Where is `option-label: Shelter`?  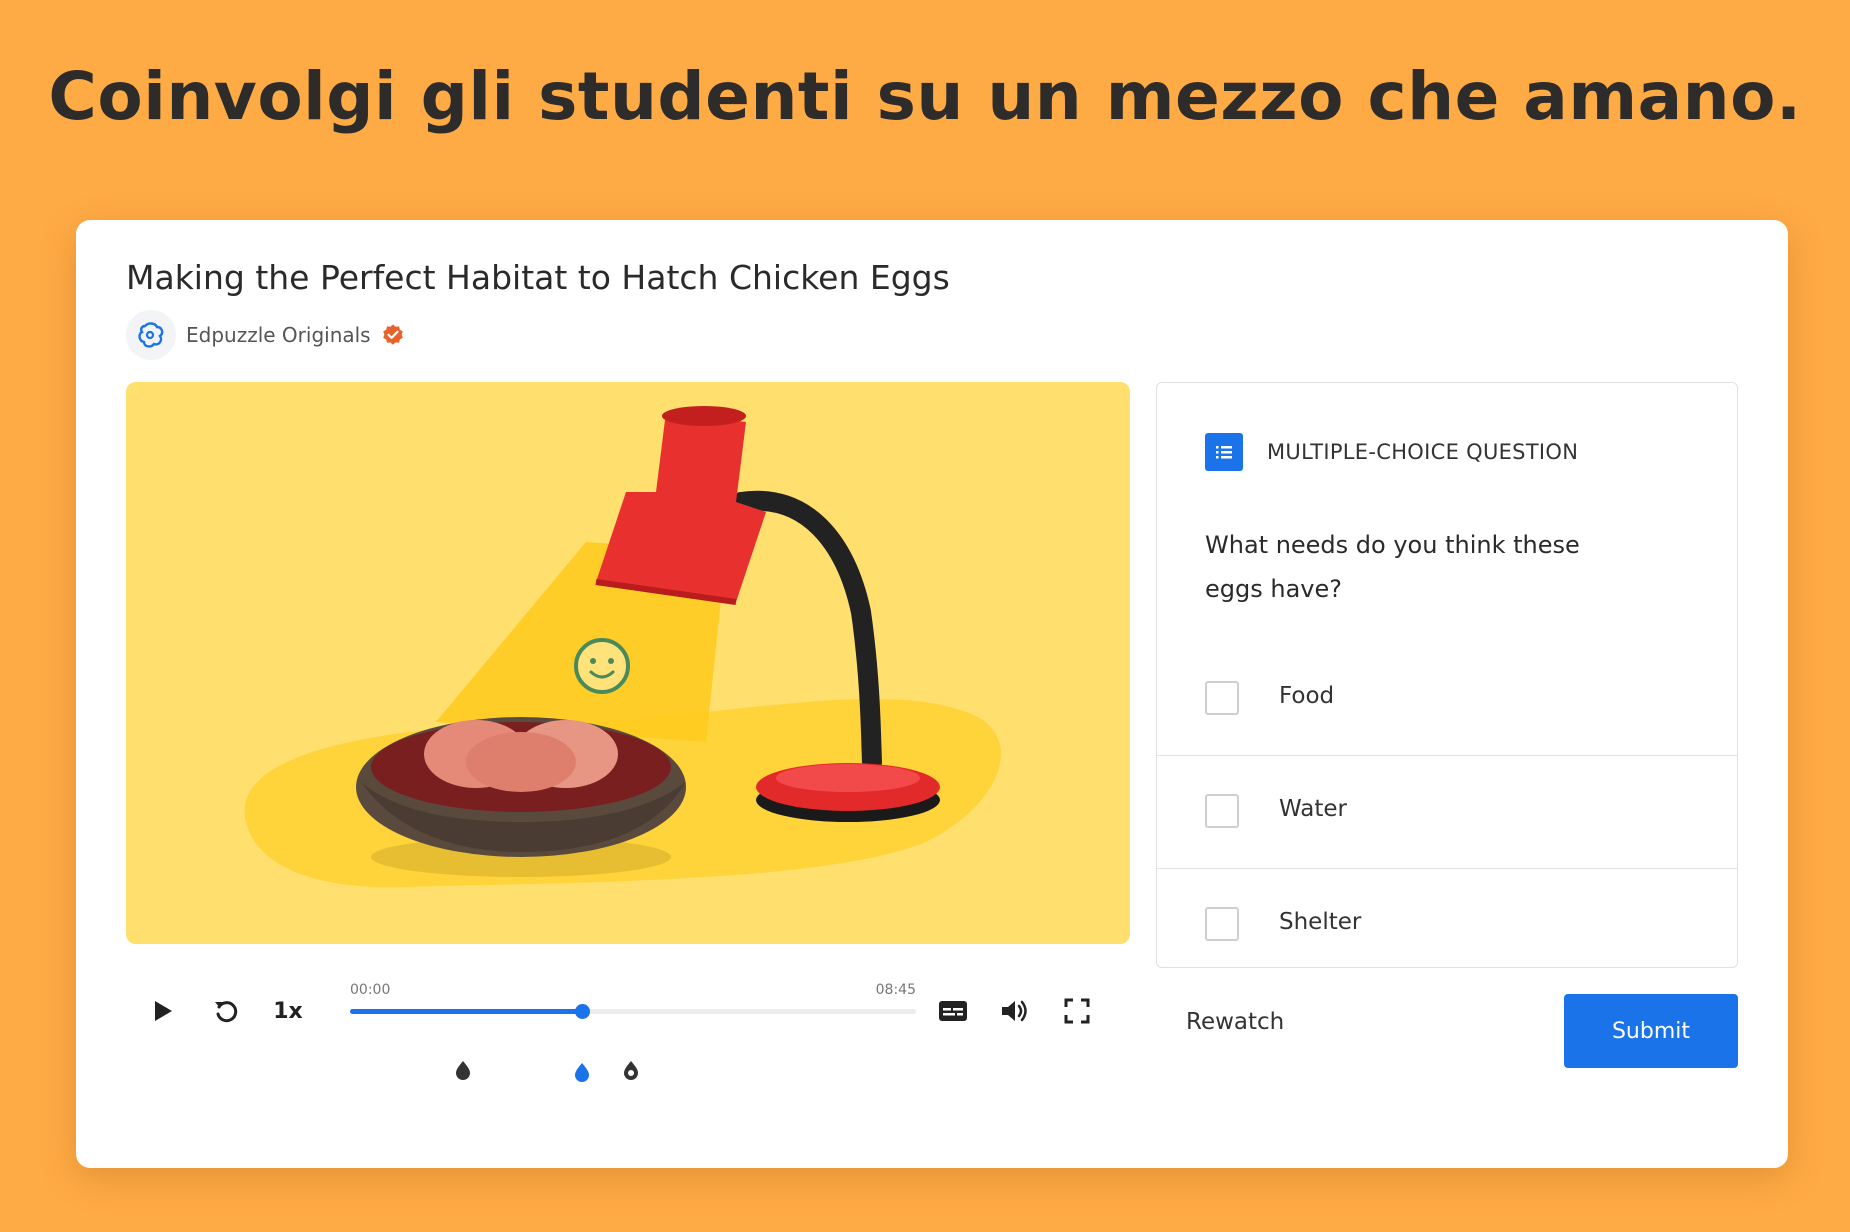
option-label: Shelter is located at coordinates (1320, 922).